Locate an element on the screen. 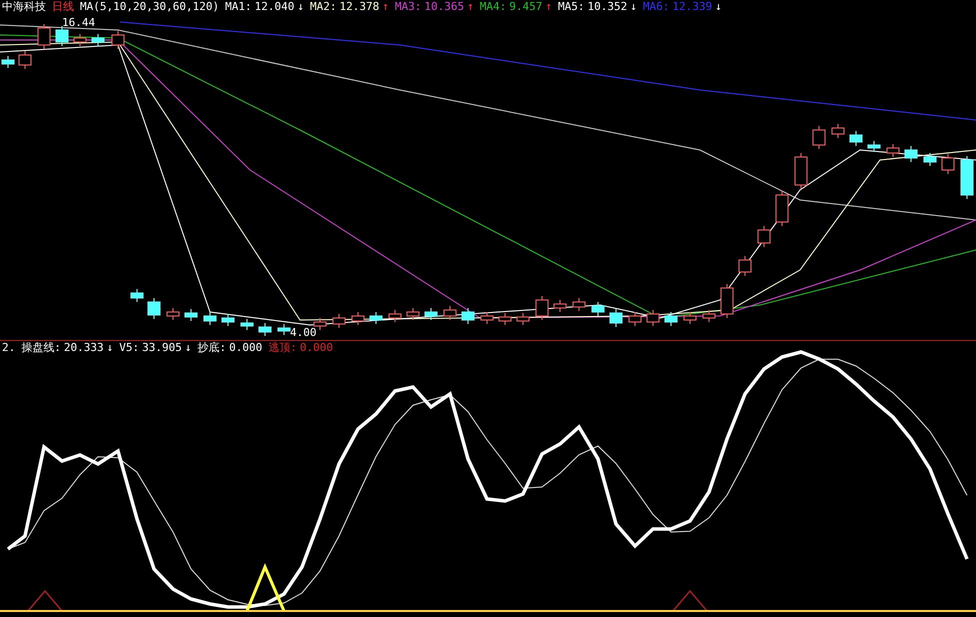  indicator-value: 12.339 is located at coordinates (692, 7).